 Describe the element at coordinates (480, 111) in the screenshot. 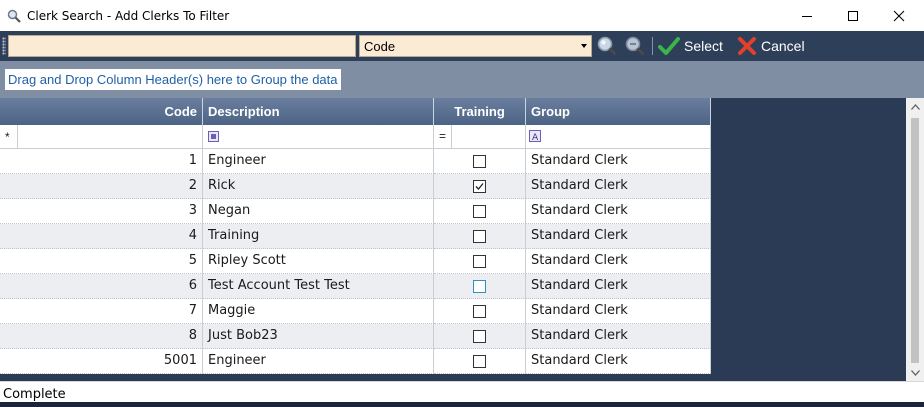

I see `column-header-training: Training` at that location.